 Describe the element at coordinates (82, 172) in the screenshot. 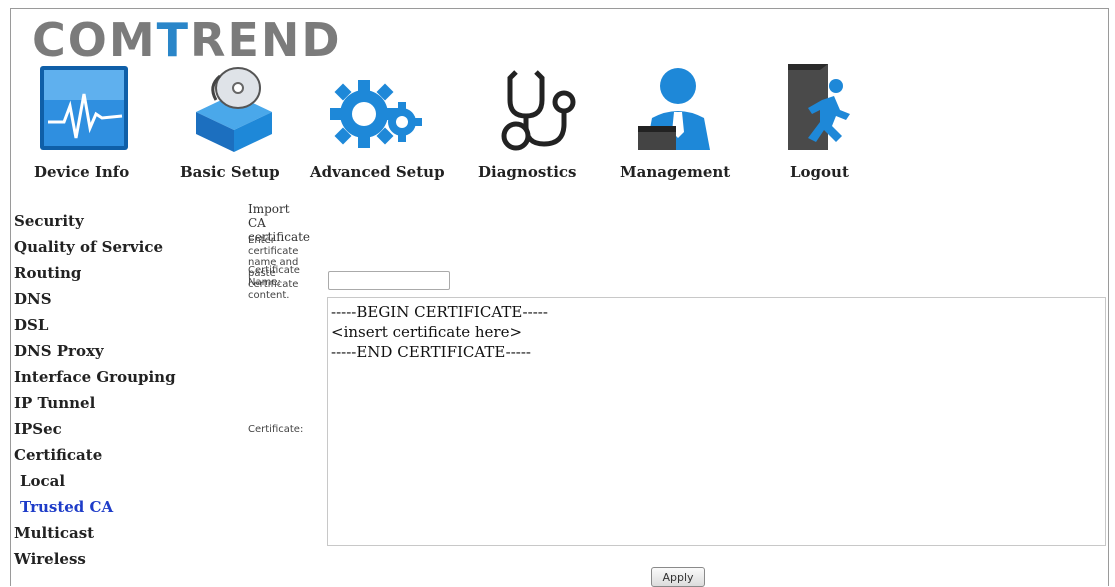

I see `nav-label: Device Info` at that location.